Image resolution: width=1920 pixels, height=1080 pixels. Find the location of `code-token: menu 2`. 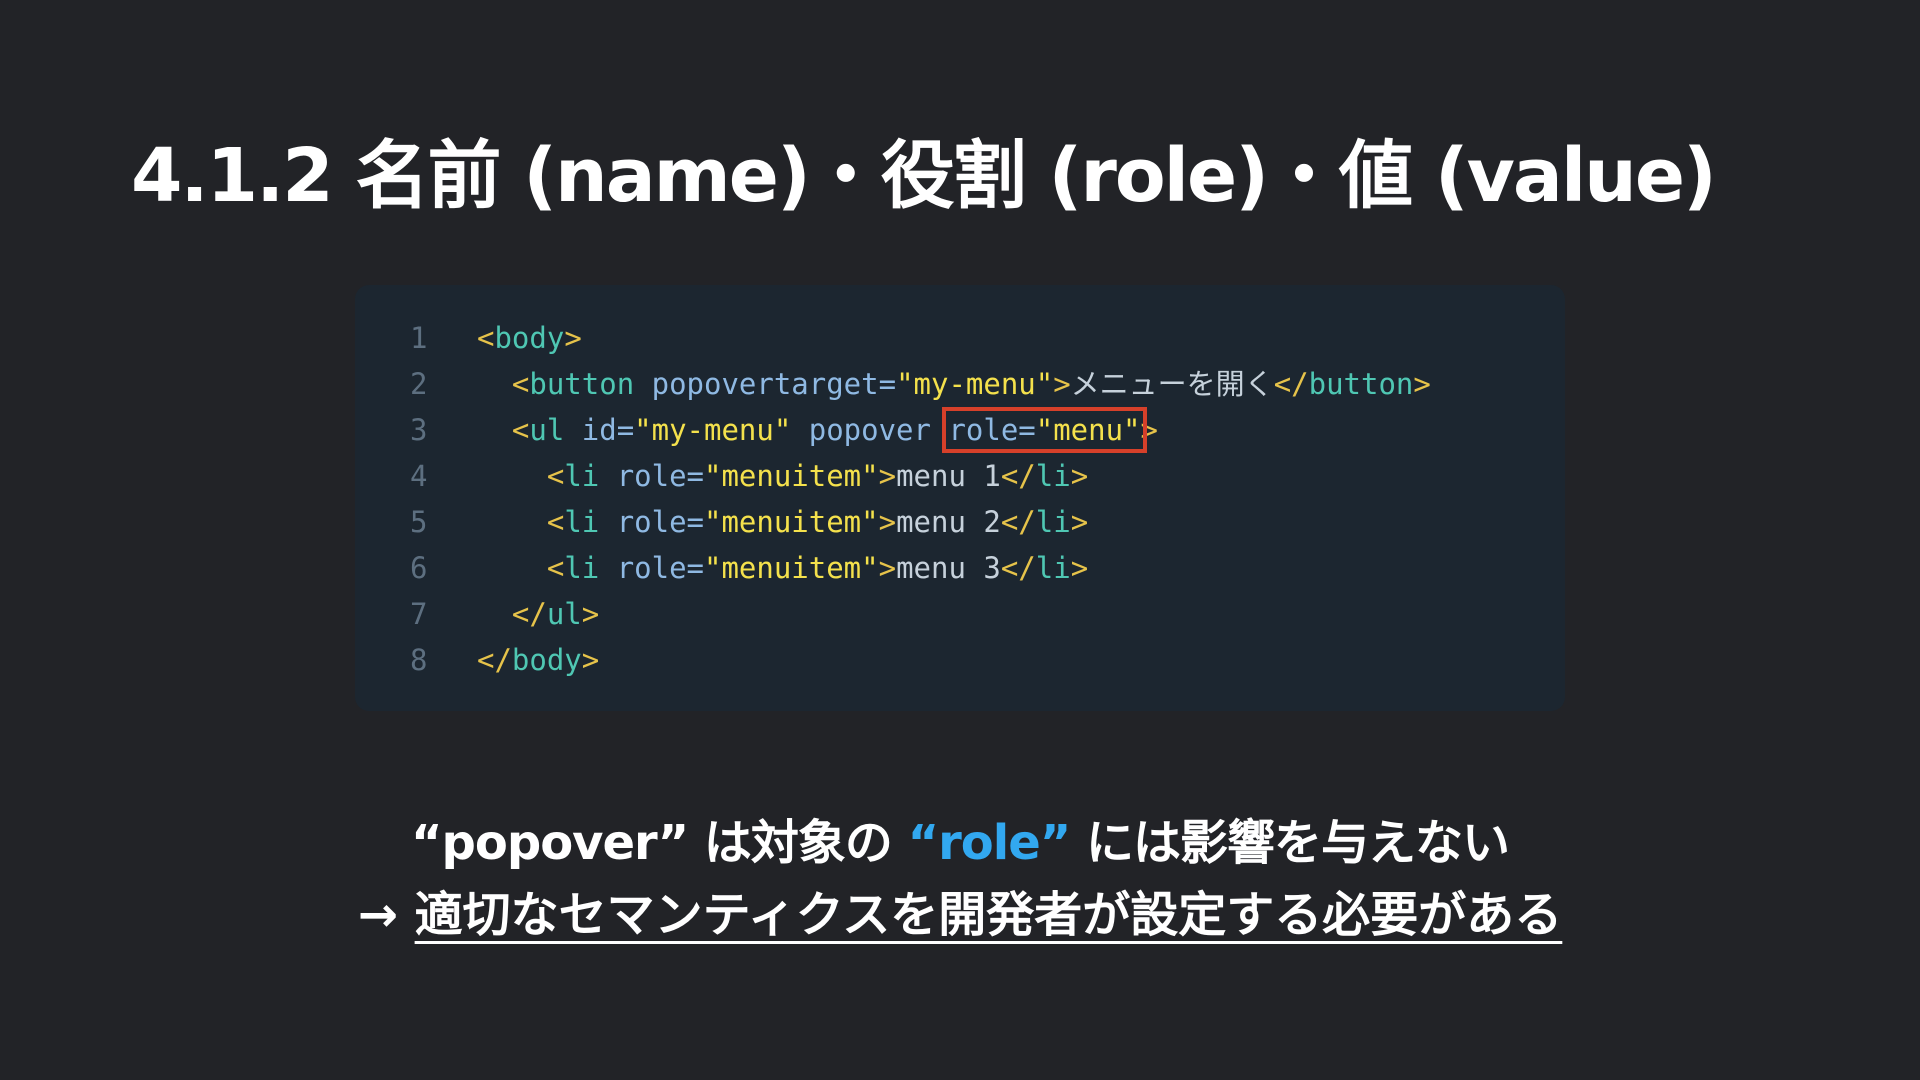

code-token: menu 2 is located at coordinates (948, 522).